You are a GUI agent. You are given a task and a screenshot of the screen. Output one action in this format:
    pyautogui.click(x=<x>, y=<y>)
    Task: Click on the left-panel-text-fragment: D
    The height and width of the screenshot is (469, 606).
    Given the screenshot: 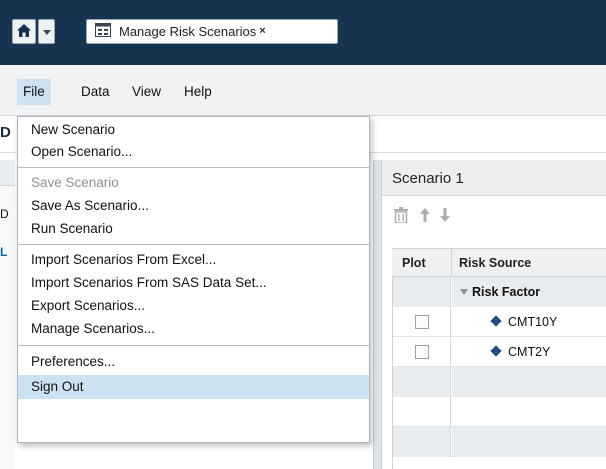 What is the action you would take?
    pyautogui.click(x=4, y=214)
    